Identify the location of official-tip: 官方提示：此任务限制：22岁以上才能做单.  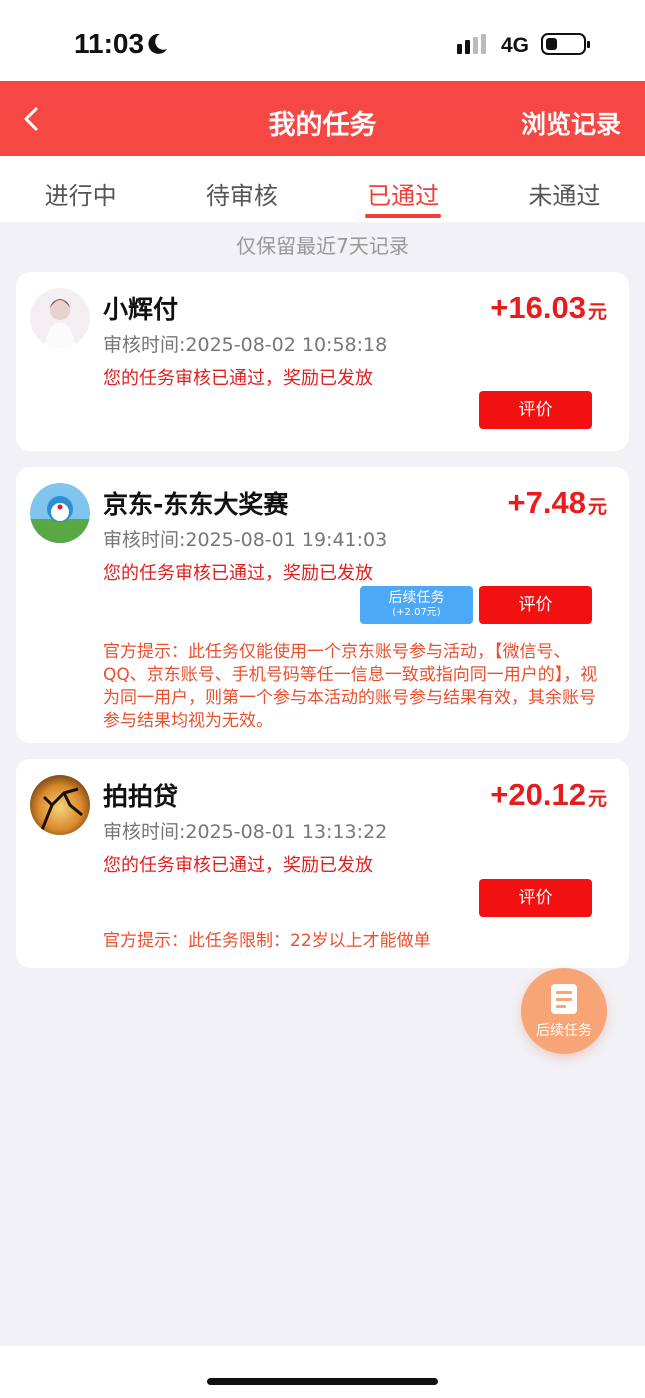
(267, 941).